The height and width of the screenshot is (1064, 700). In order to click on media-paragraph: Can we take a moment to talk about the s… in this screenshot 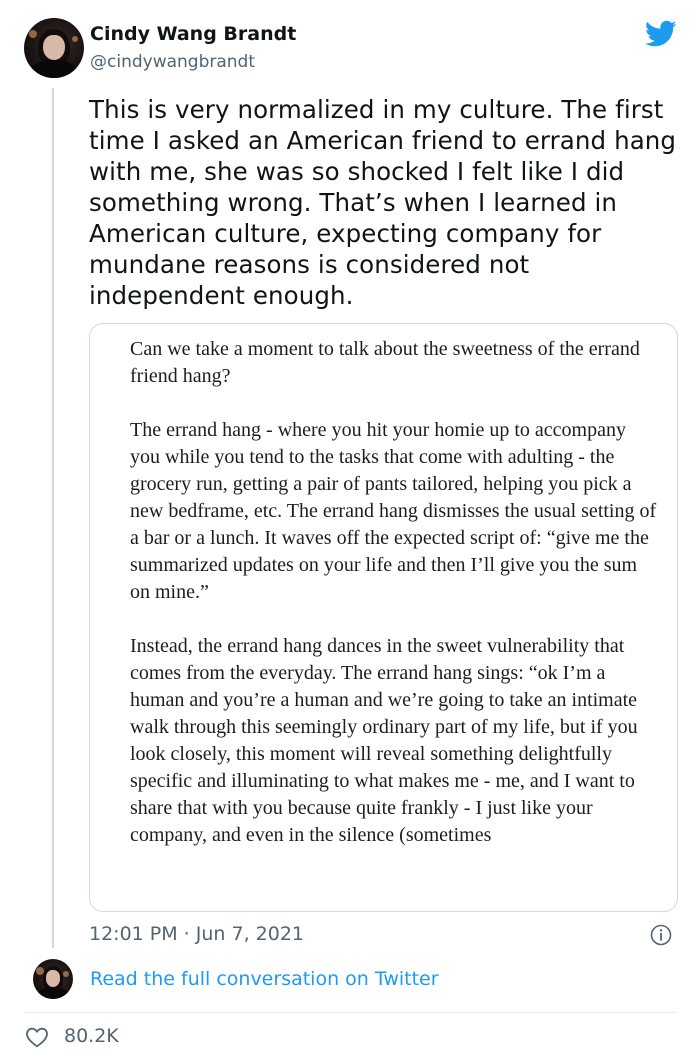, I will do `click(385, 362)`.